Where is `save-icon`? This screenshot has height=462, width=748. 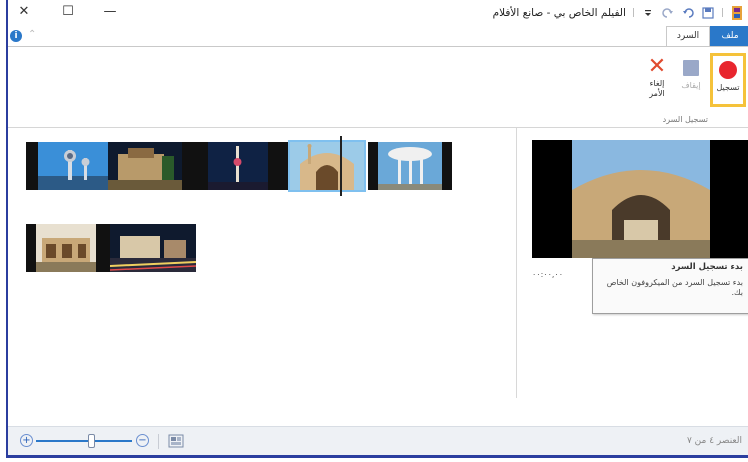
save-icon is located at coordinates (708, 13).